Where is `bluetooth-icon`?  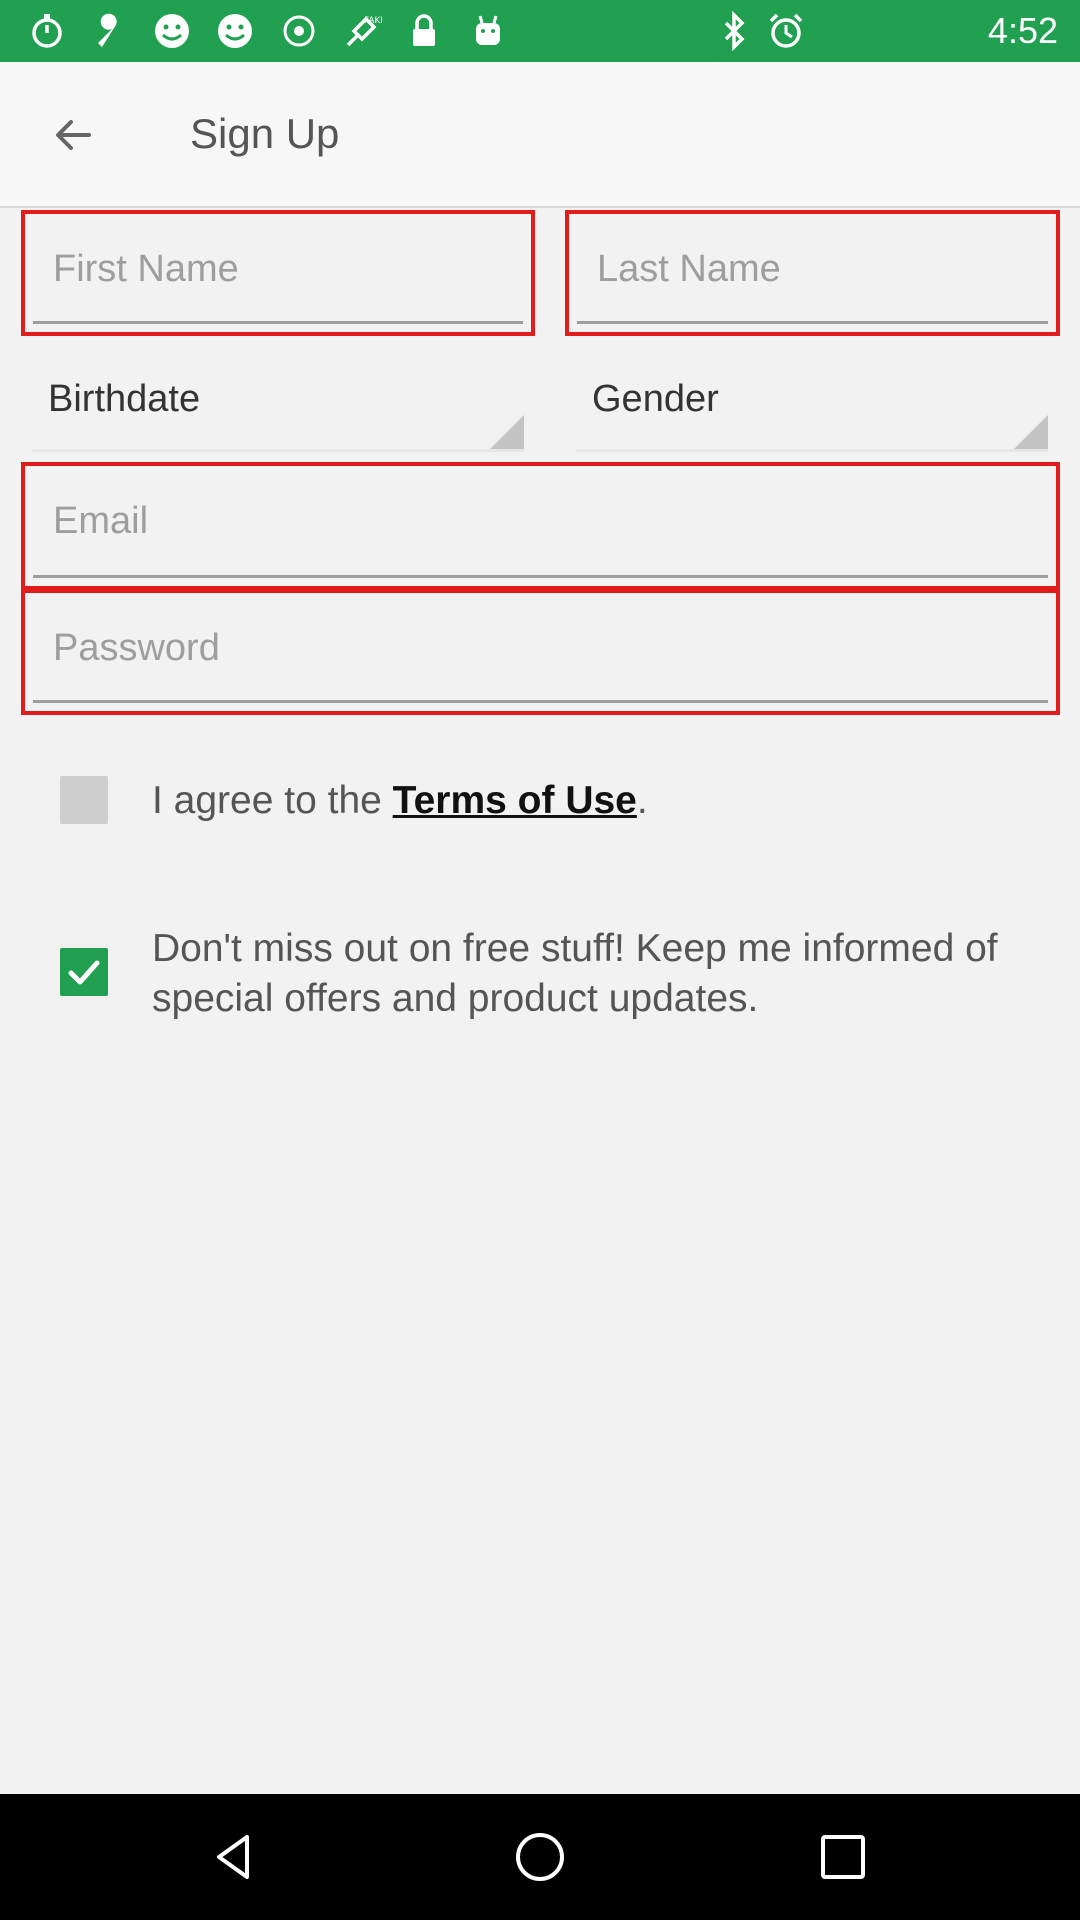
bluetooth-icon is located at coordinates (734, 31).